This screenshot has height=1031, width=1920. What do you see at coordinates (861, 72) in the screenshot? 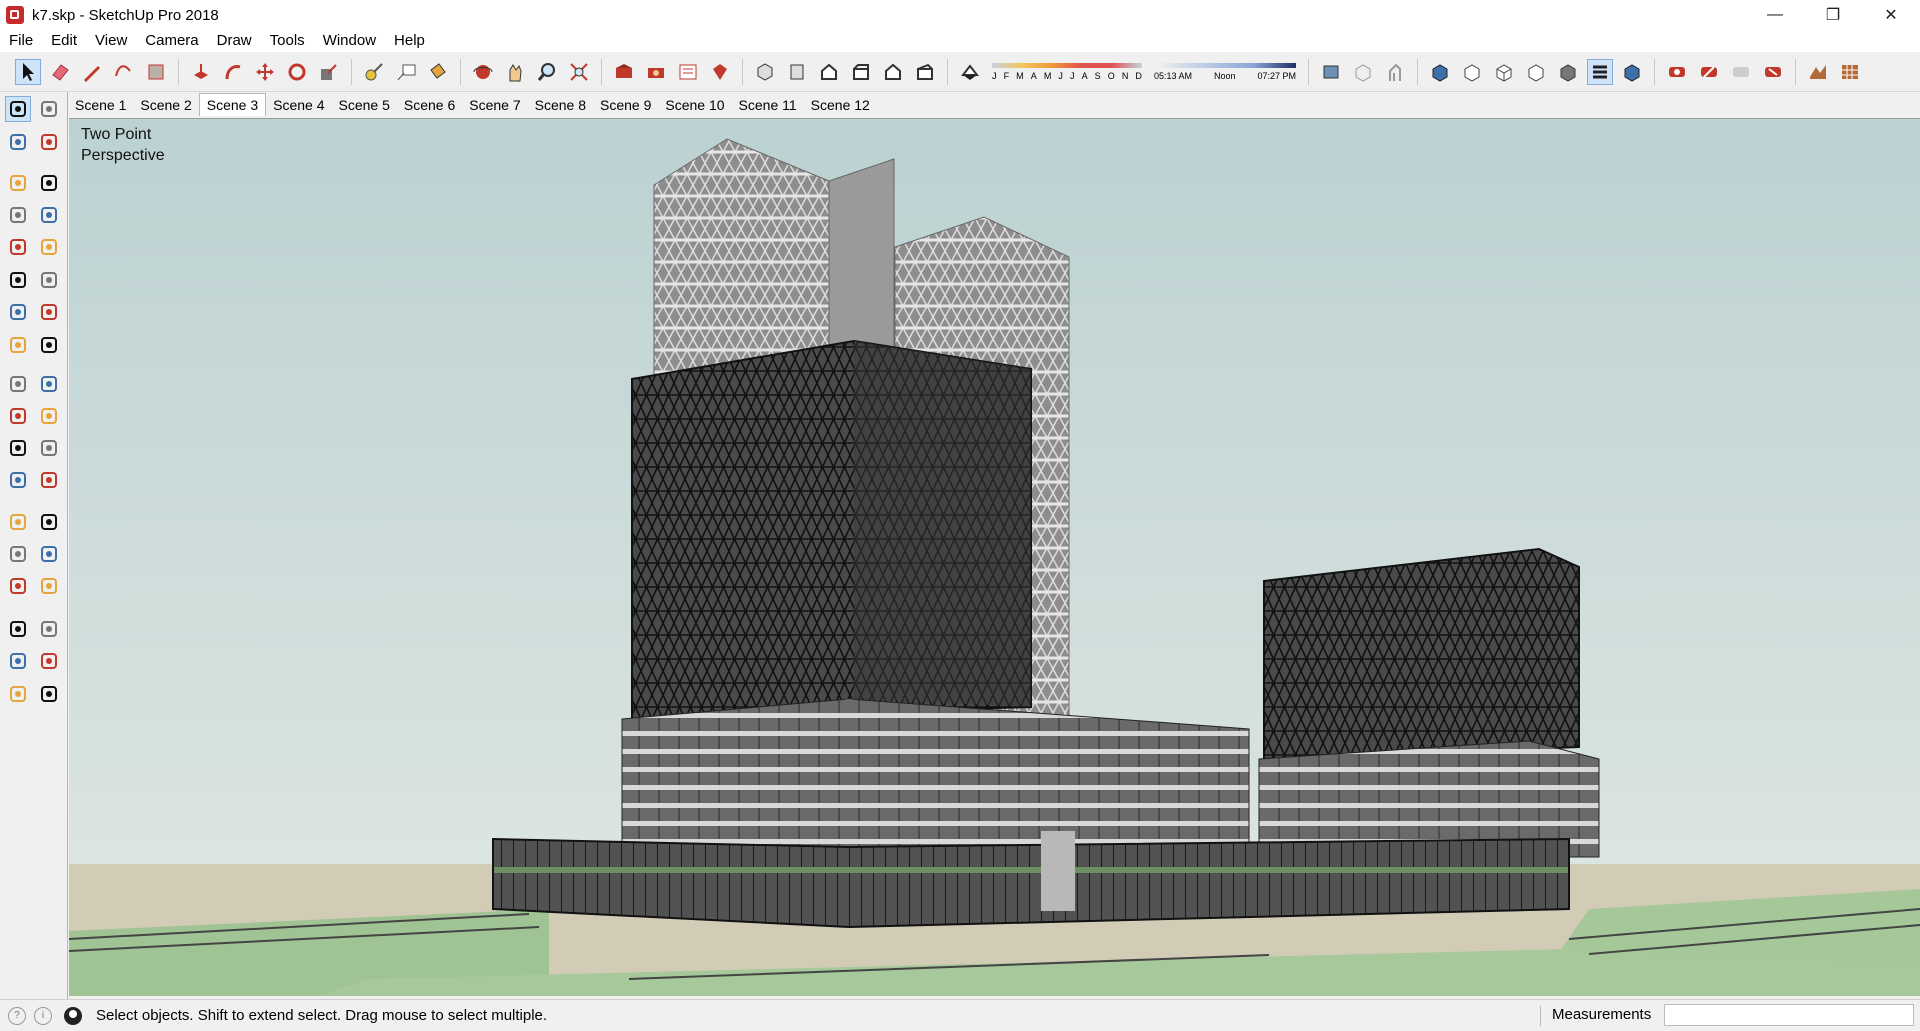
I see `right-view-icon` at bounding box center [861, 72].